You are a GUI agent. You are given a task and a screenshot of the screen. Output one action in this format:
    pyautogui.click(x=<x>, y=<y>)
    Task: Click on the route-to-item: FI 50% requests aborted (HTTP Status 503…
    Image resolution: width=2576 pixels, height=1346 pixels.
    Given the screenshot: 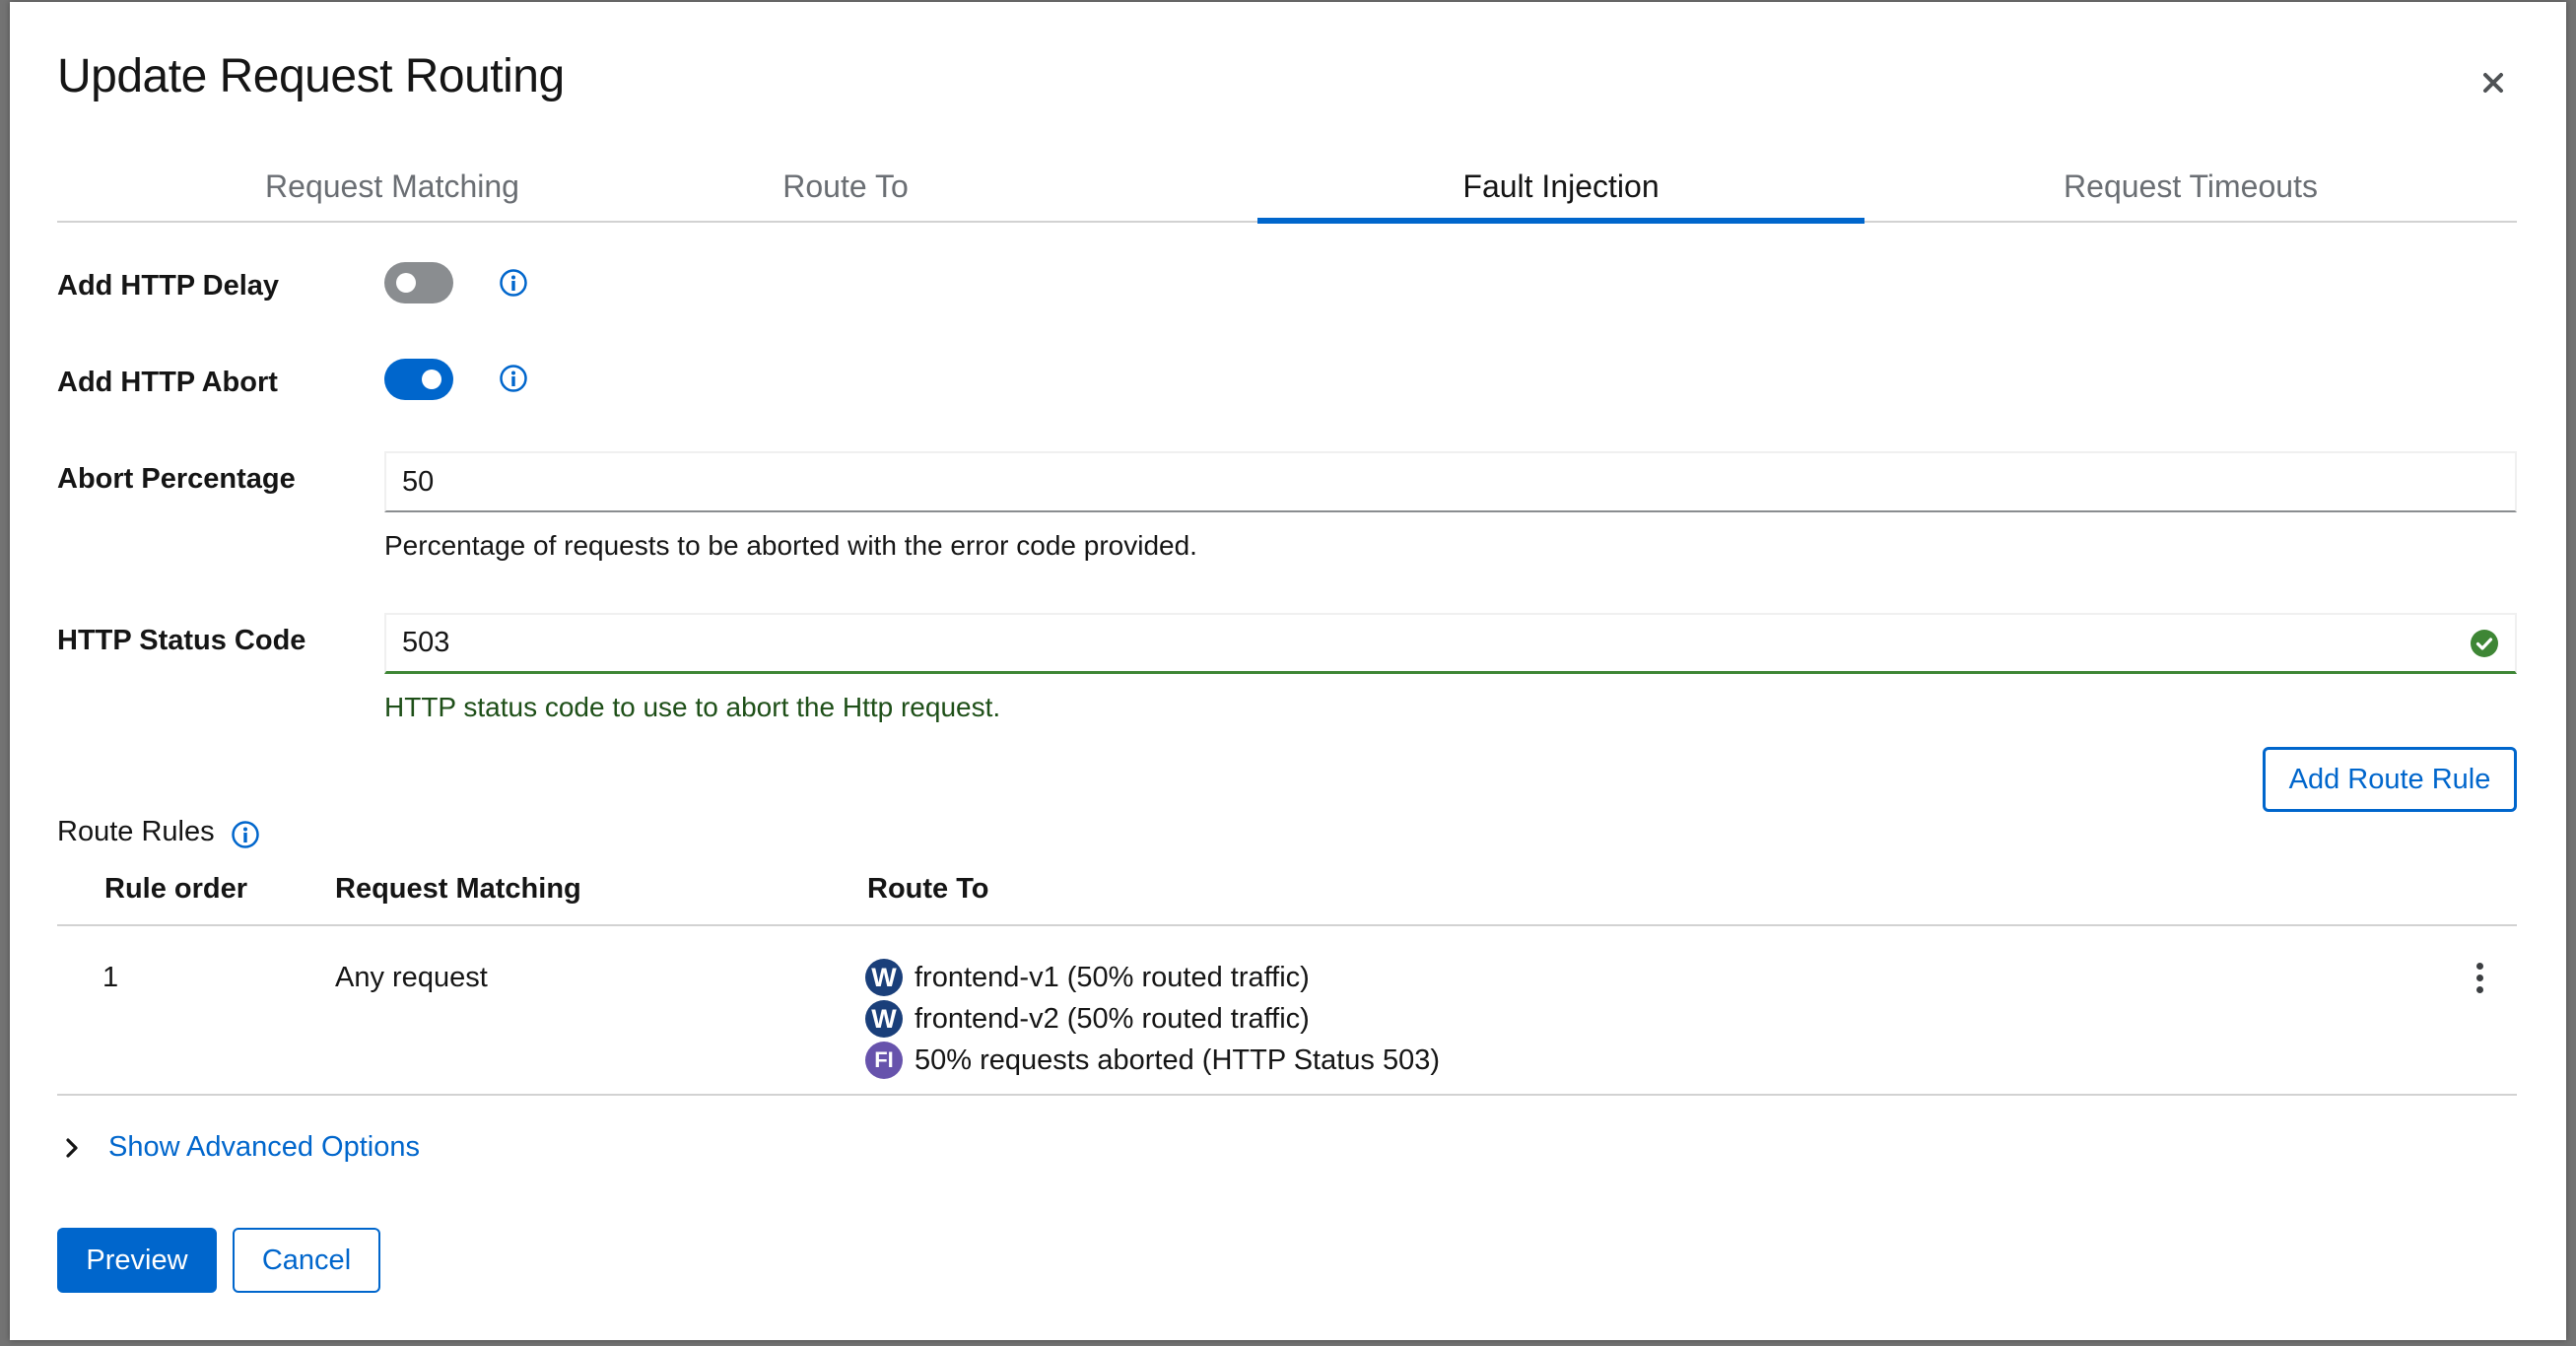 What is the action you would take?
    pyautogui.click(x=1153, y=1060)
    